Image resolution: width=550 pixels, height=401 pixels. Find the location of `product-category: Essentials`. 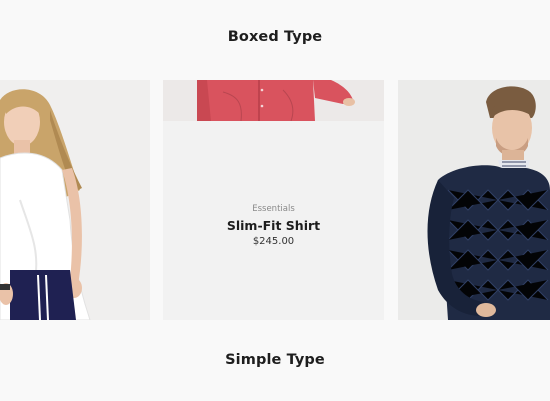

product-category: Essentials is located at coordinates (273, 209).